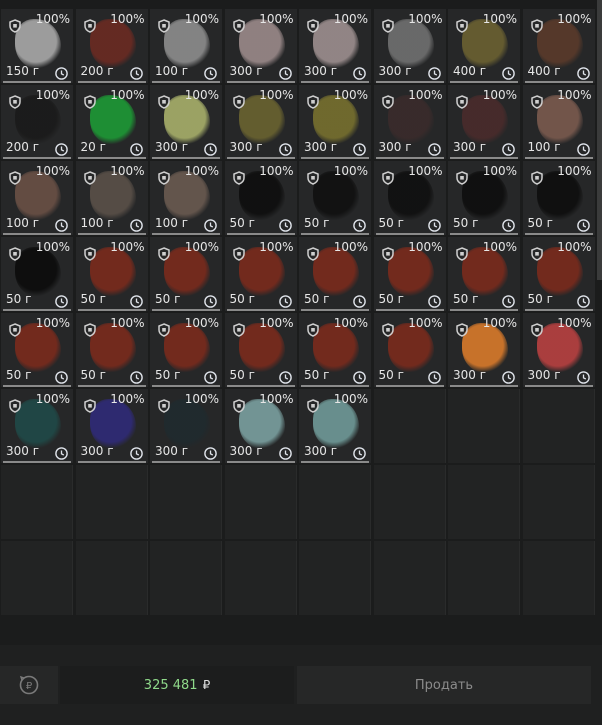  Describe the element at coordinates (37, 46) in the screenshot. I see `inventory-item-slot: 100% 150 г` at that location.